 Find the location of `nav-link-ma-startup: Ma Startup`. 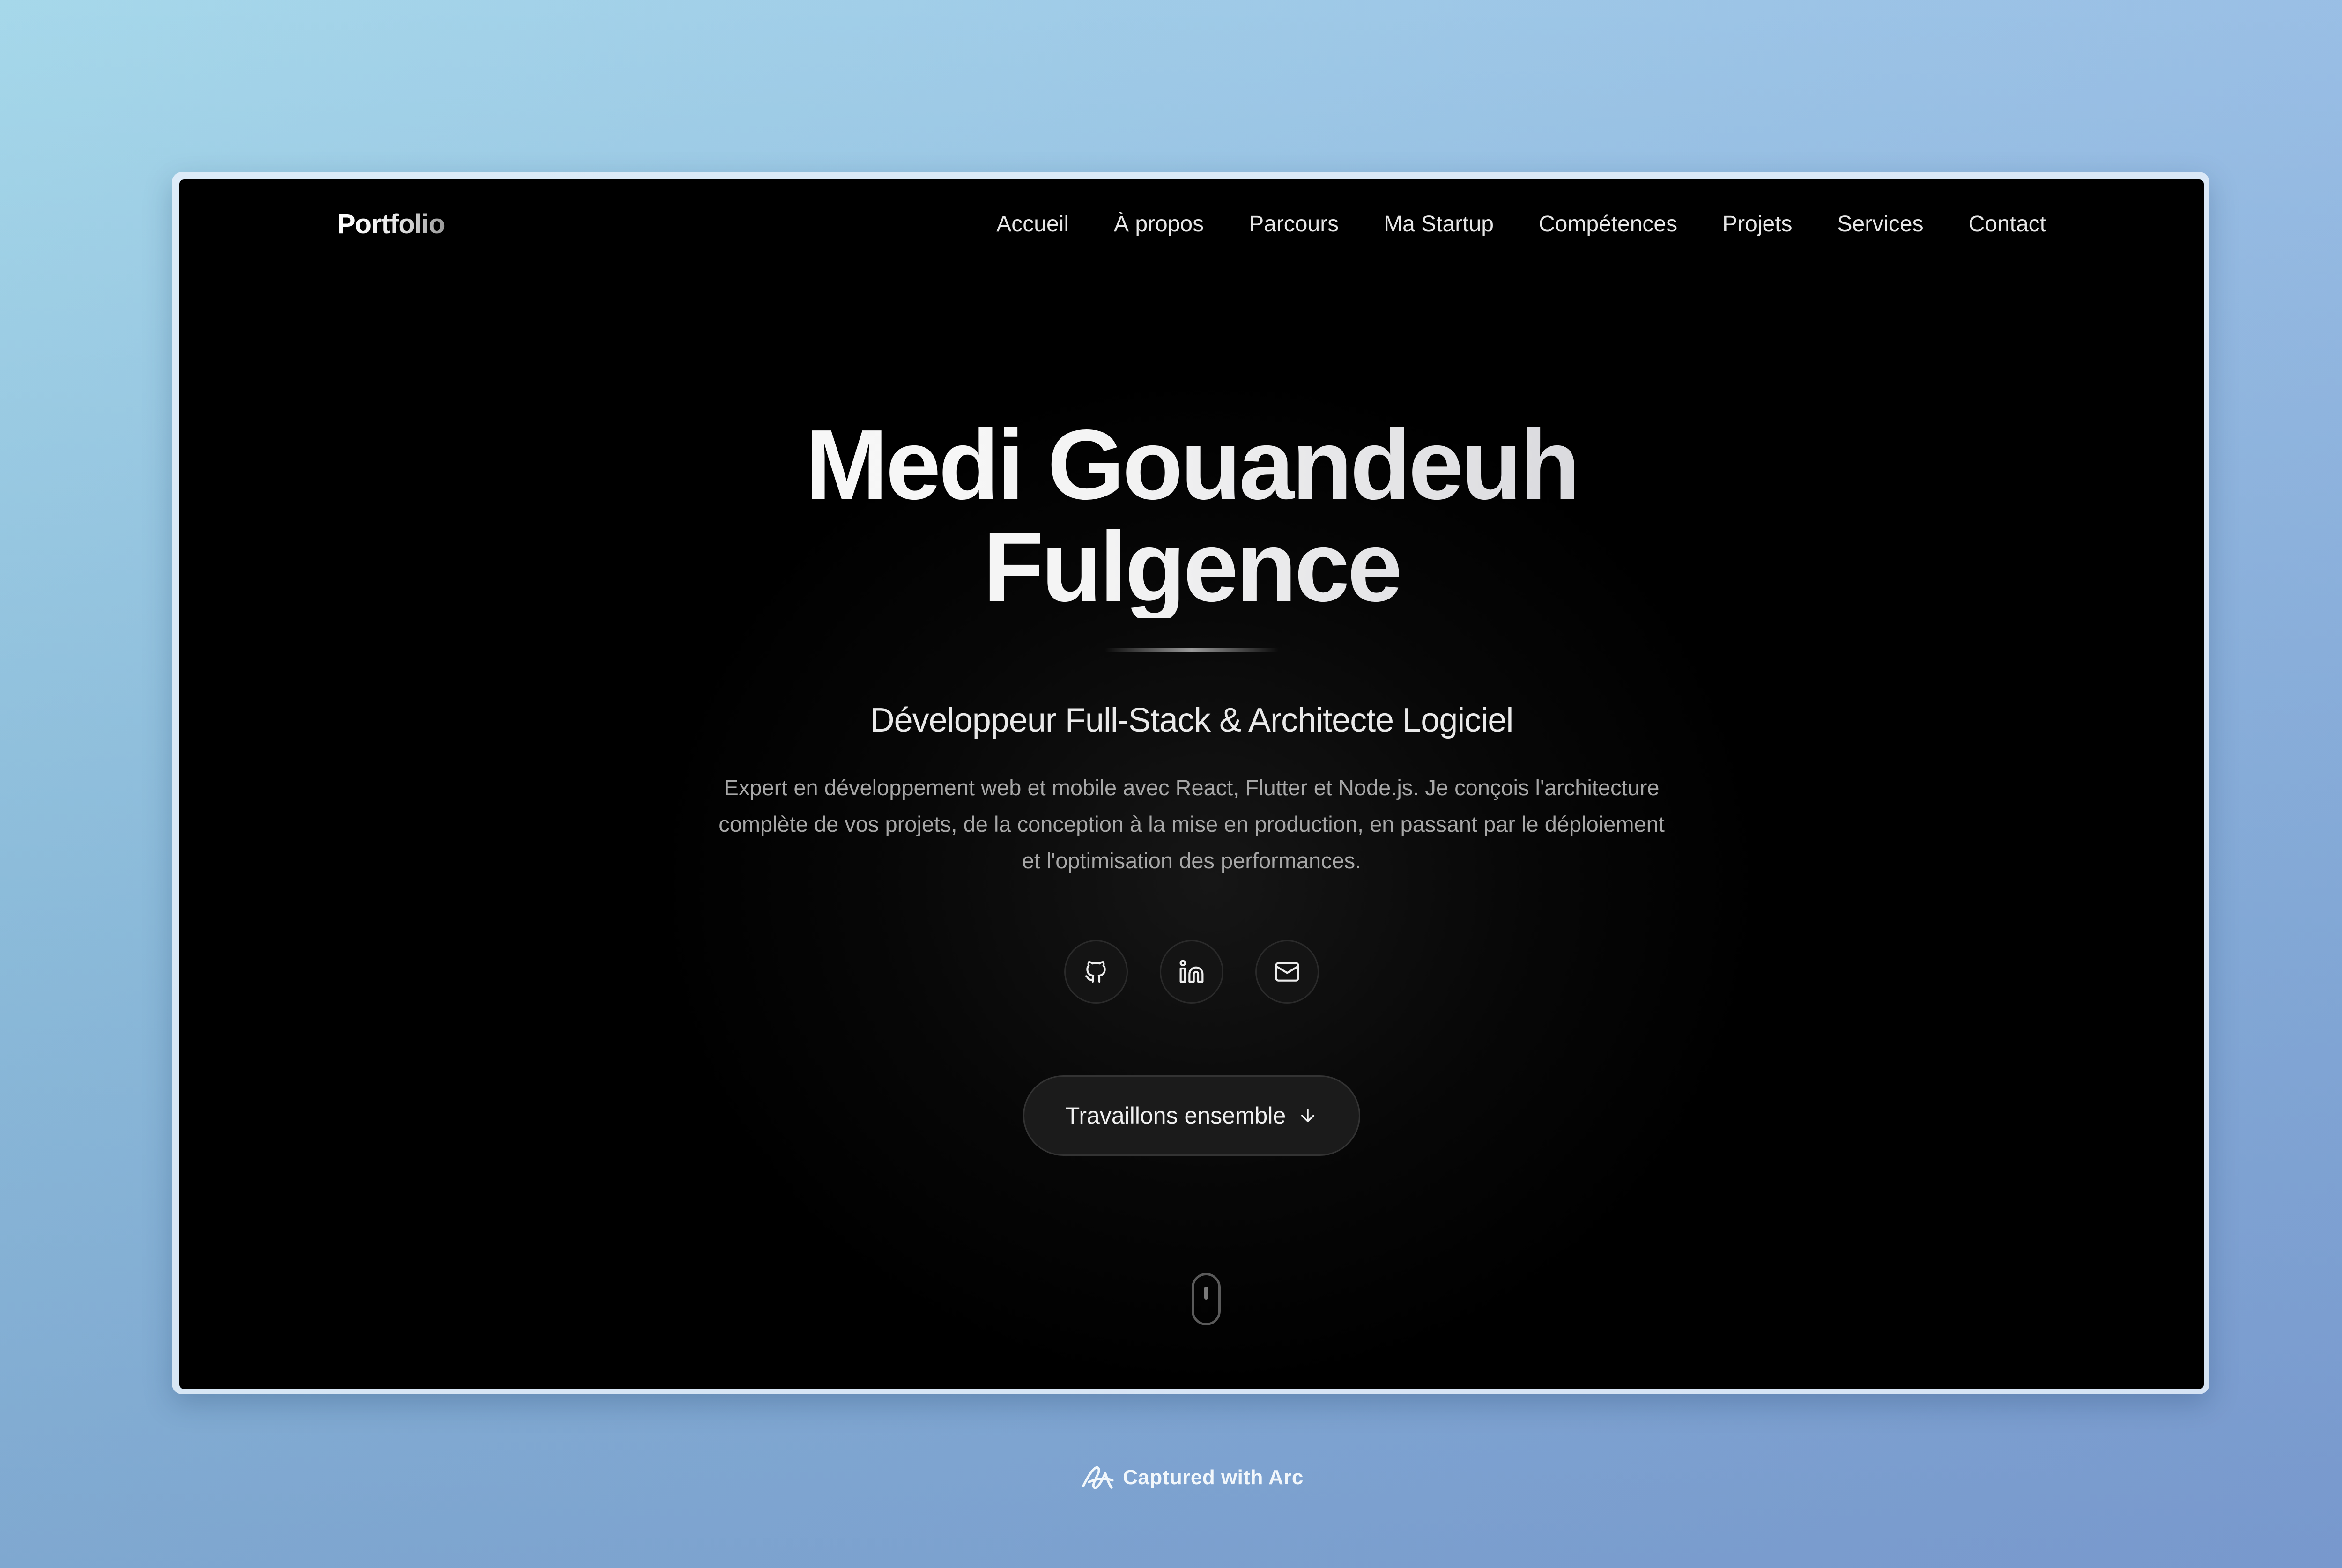

nav-link-ma-startup: Ma Startup is located at coordinates (1439, 224).